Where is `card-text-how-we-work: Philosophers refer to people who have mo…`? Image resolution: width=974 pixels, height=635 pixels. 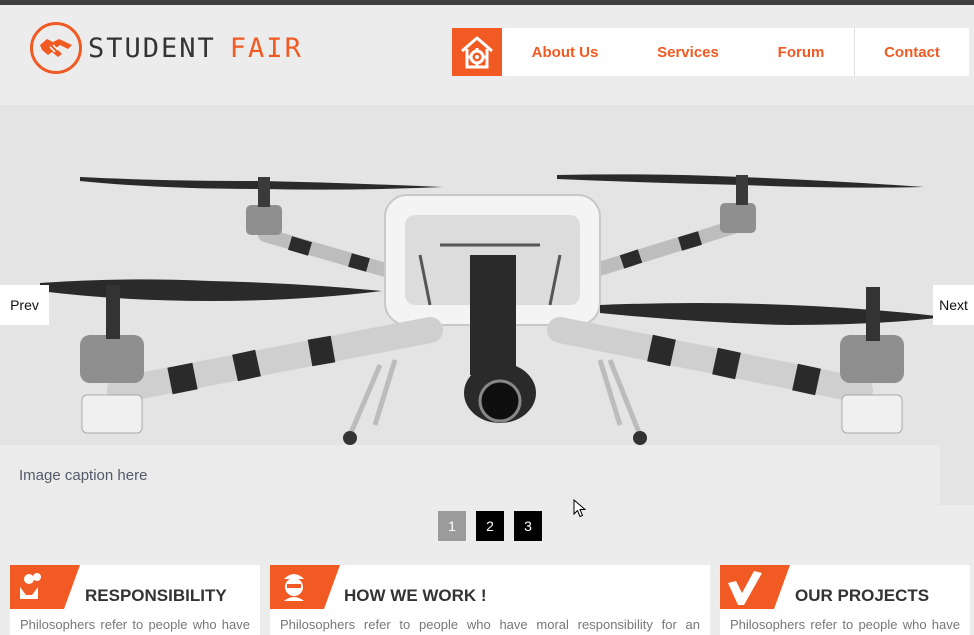
card-text-how-we-work: Philosophers refer to people who have mo… is located at coordinates (490, 624).